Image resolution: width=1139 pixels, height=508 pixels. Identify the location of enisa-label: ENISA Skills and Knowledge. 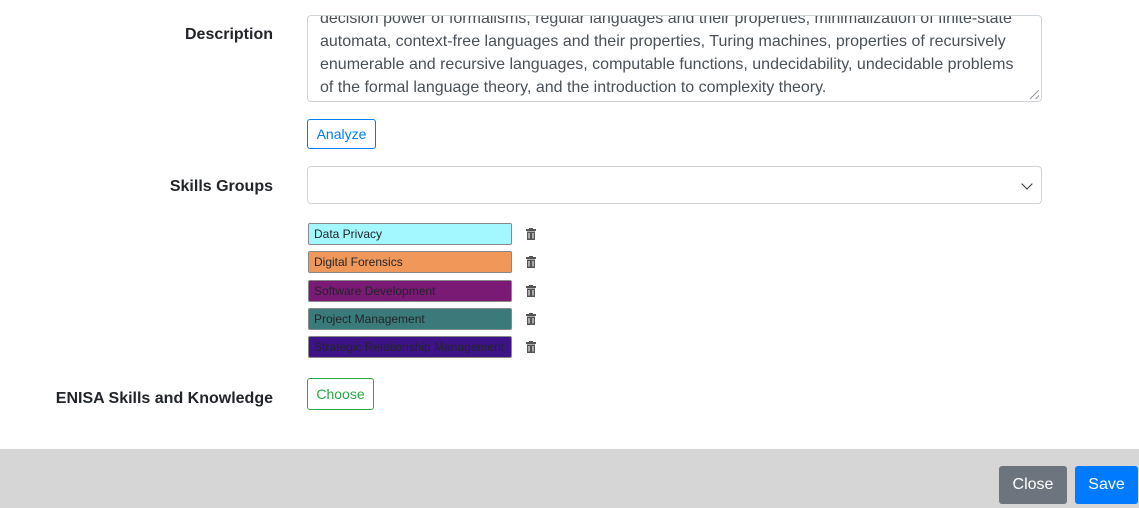
(164, 398).